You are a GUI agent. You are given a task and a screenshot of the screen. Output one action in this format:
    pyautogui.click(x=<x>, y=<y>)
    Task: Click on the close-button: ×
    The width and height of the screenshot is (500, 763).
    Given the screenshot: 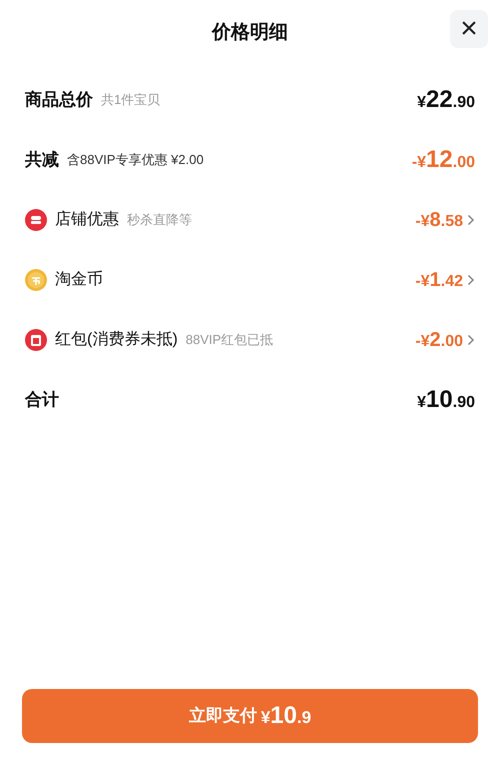 What is the action you would take?
    pyautogui.click(x=469, y=29)
    